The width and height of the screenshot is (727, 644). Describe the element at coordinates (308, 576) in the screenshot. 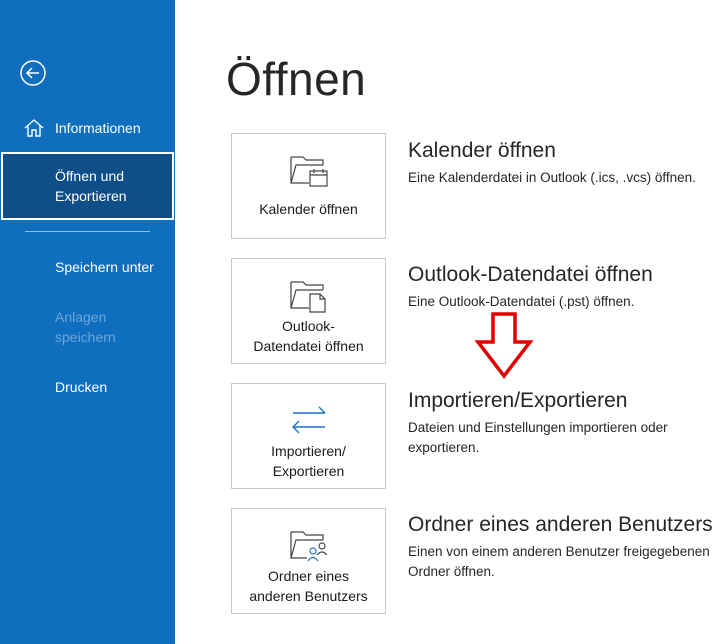

I see `tile-label-line1: Ordner eines` at that location.